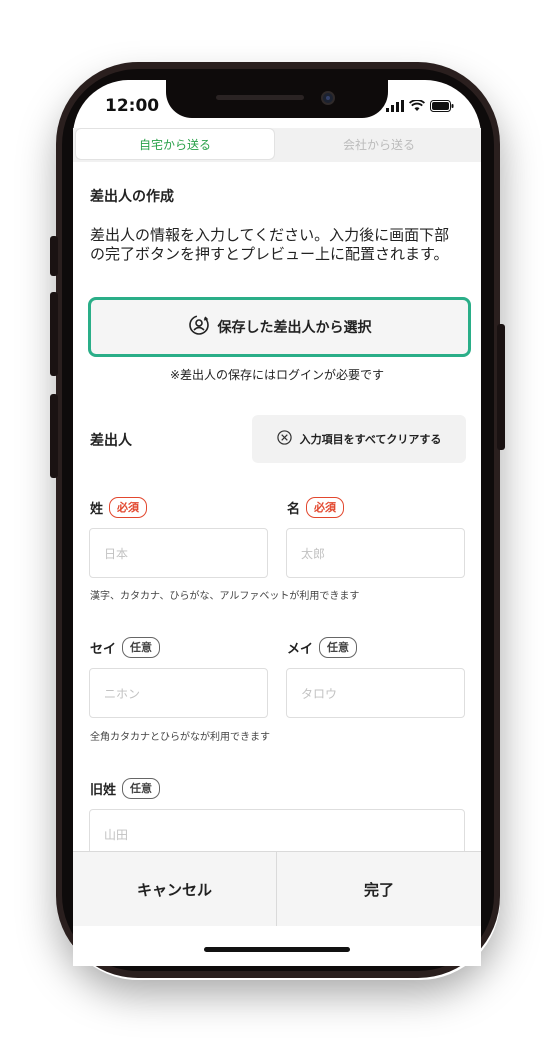  I want to click on speaker, so click(260, 97).